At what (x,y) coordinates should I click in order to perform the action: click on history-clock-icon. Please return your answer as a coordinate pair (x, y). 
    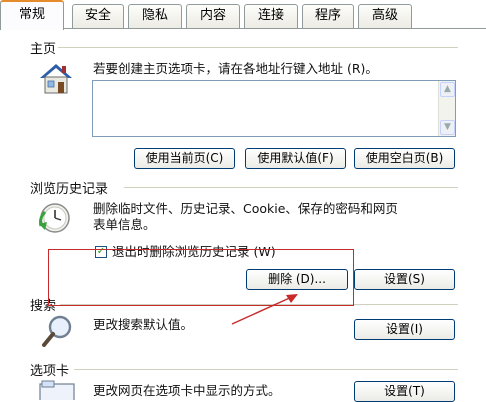
    Looking at the image, I should click on (54, 218).